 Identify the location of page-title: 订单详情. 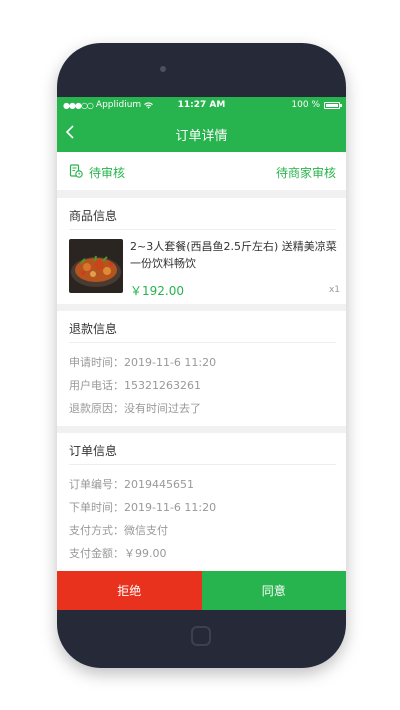
(201, 136).